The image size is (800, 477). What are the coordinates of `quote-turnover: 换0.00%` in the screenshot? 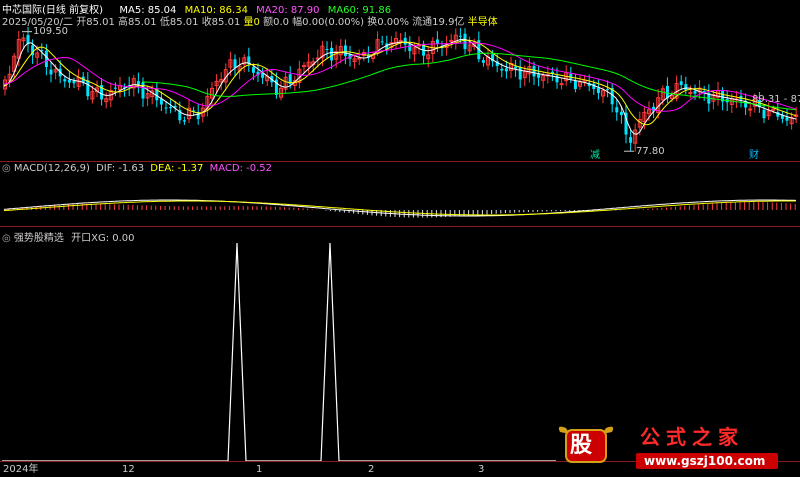 It's located at (388, 22).